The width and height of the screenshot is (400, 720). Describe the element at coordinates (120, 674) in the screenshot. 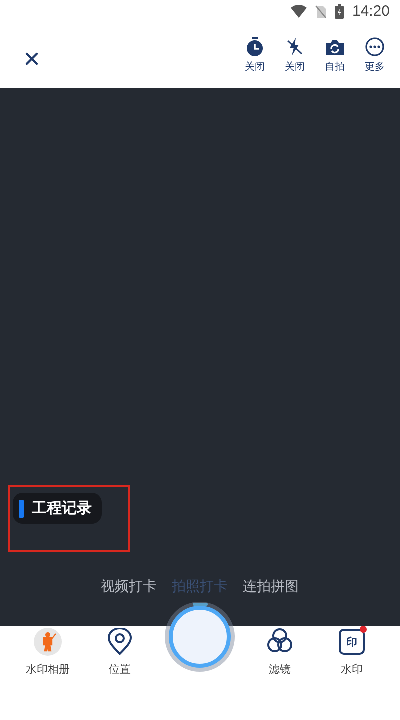

I see `bottom-tool: 位置` at that location.